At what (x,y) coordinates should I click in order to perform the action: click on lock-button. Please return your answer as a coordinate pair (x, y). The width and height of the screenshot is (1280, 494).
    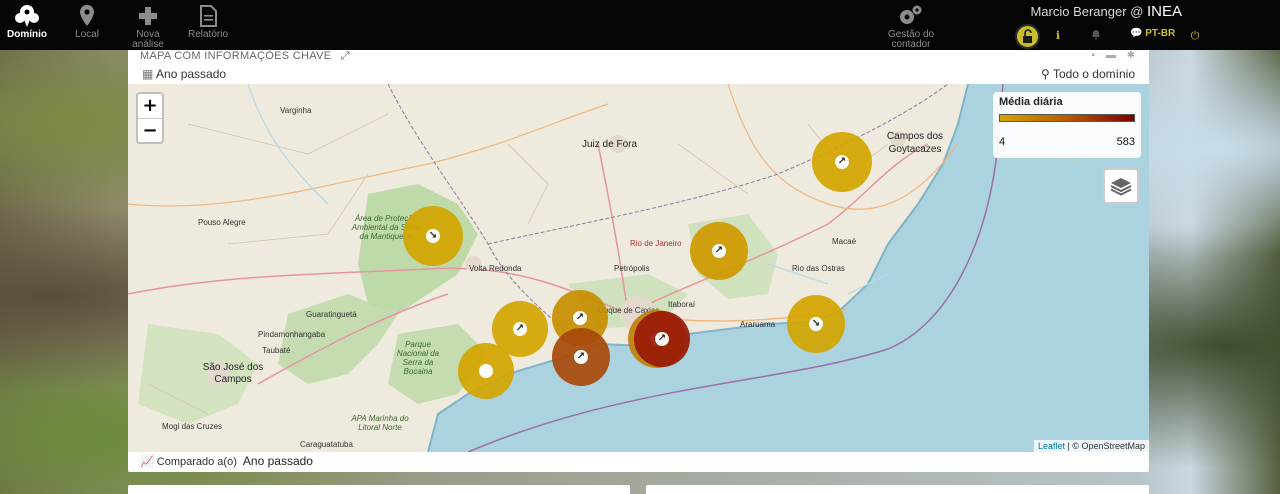
    Looking at the image, I should click on (1027, 36).